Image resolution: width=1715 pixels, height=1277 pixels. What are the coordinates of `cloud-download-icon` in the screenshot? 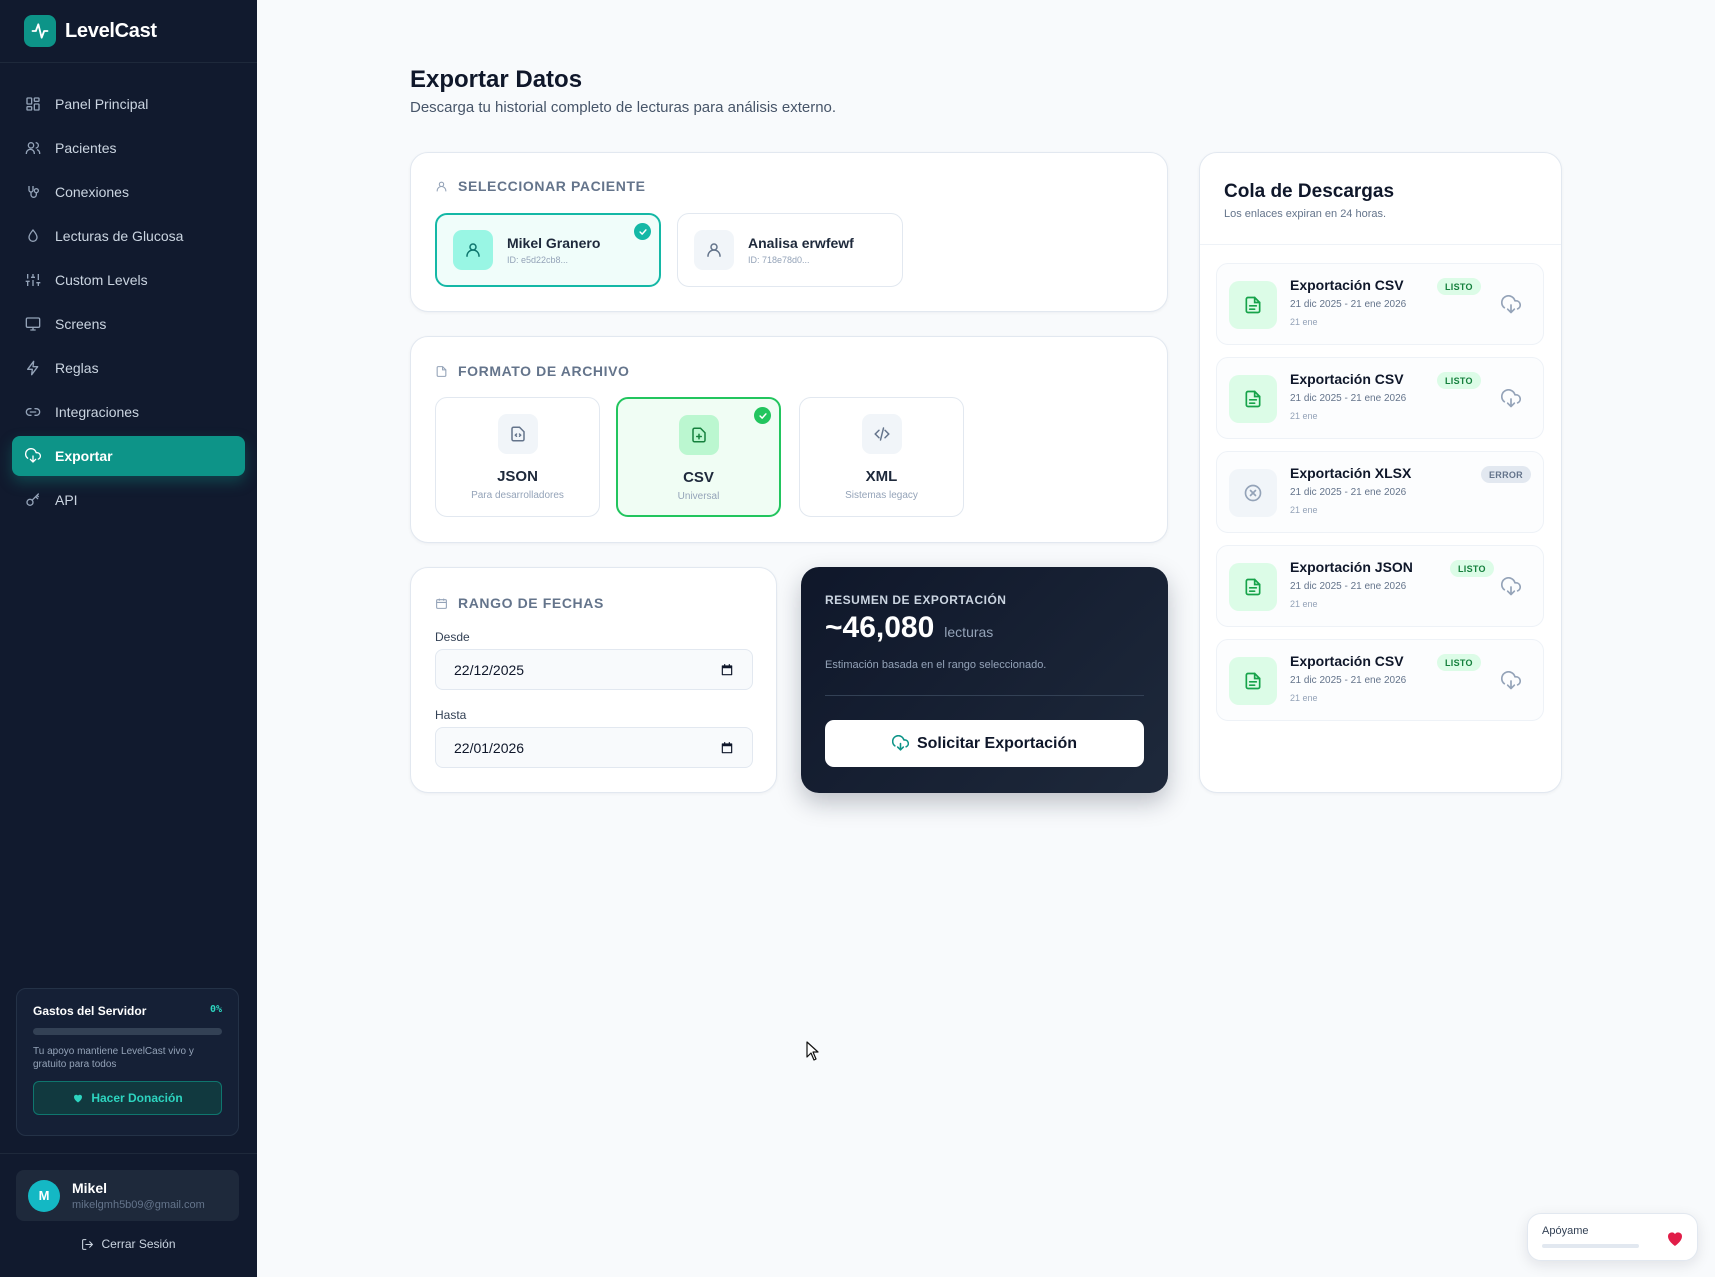 It's located at (900, 743).